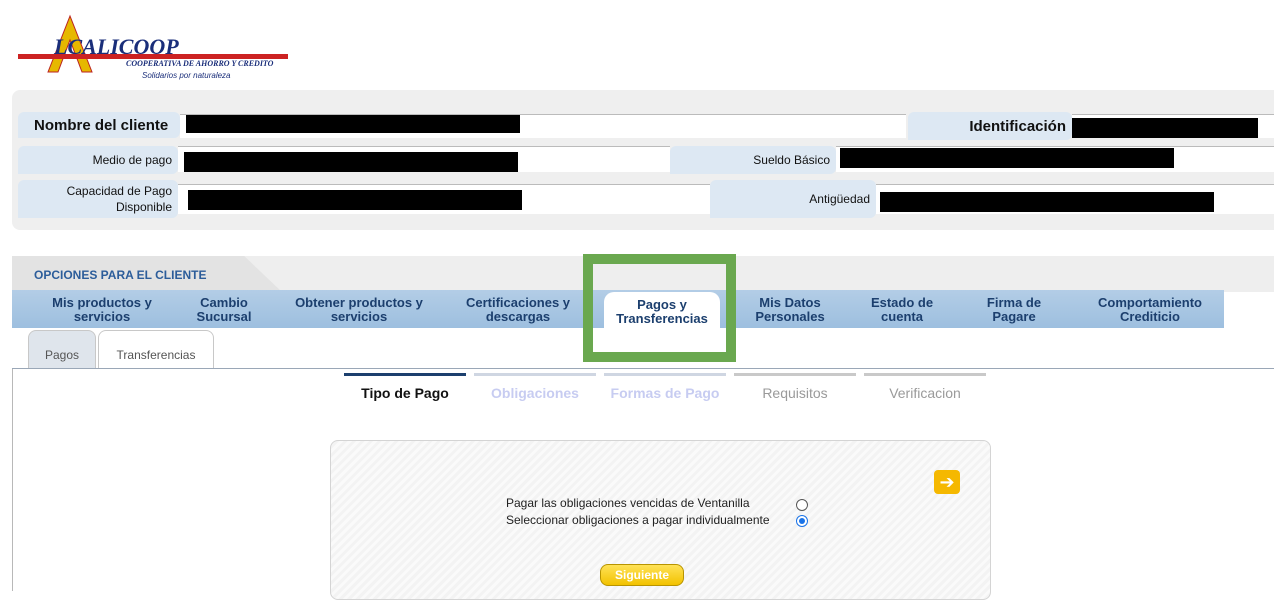 This screenshot has width=1274, height=600. I want to click on next-button: Siguiente, so click(642, 575).